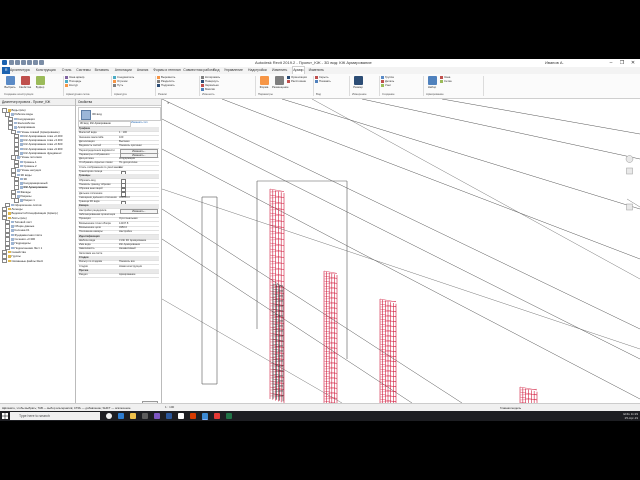 This screenshot has width=640, height=480. What do you see at coordinates (622, 63) in the screenshot?
I see `maximize-button: ❐` at bounding box center [622, 63].